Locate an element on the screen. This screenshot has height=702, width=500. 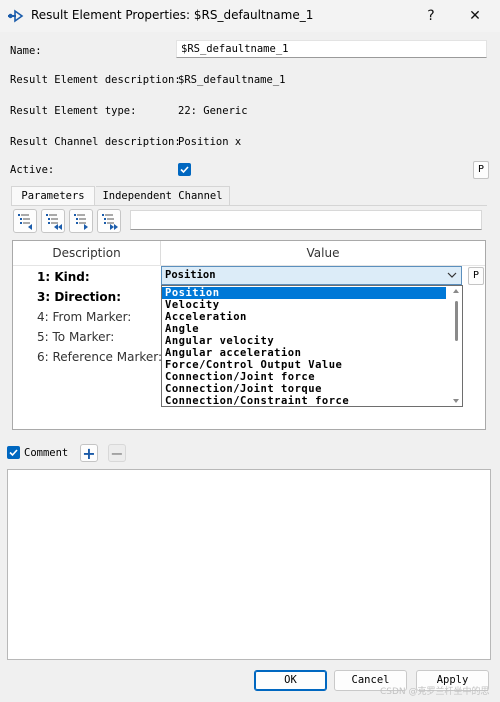
comment-checkbox is located at coordinates (13, 452).